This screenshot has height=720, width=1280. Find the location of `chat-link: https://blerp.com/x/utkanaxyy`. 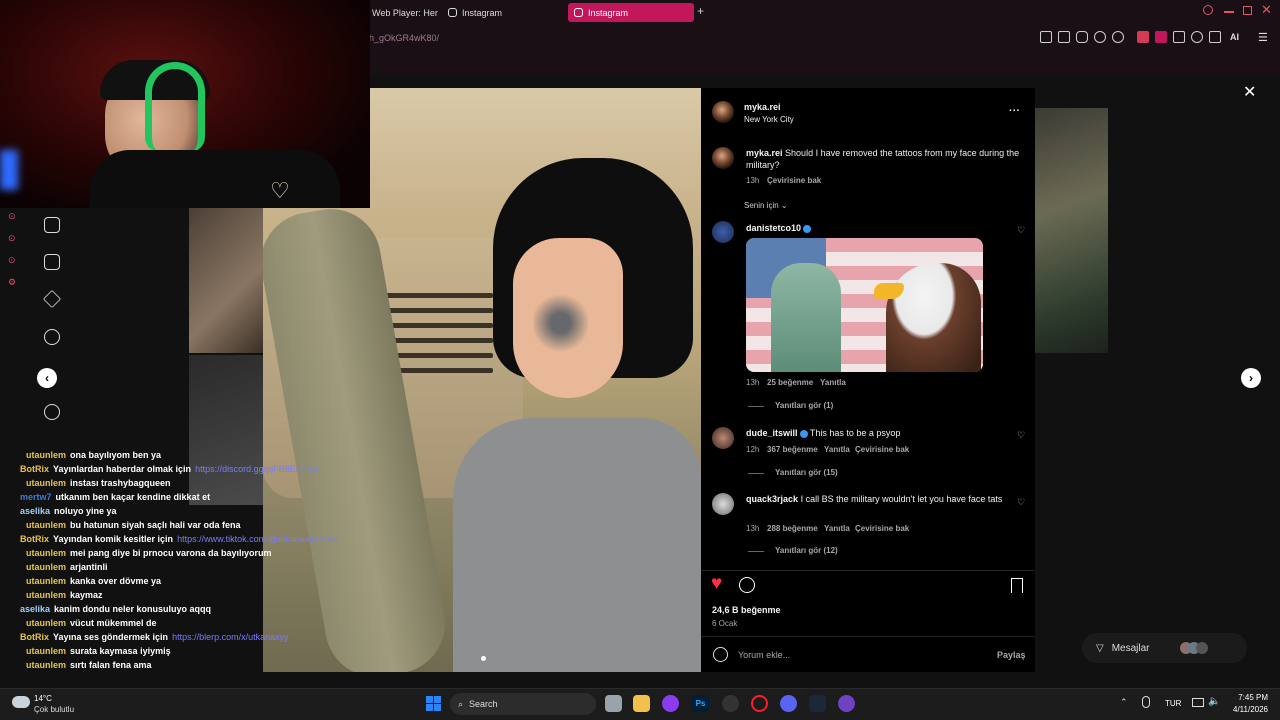

chat-link: https://blerp.com/x/utkanaxyy is located at coordinates (230, 637).